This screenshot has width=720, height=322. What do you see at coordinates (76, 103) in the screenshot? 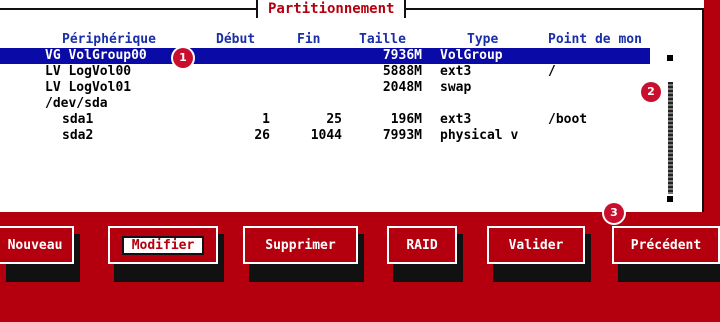
I see `cell-device: /dev/sda` at bounding box center [76, 103].